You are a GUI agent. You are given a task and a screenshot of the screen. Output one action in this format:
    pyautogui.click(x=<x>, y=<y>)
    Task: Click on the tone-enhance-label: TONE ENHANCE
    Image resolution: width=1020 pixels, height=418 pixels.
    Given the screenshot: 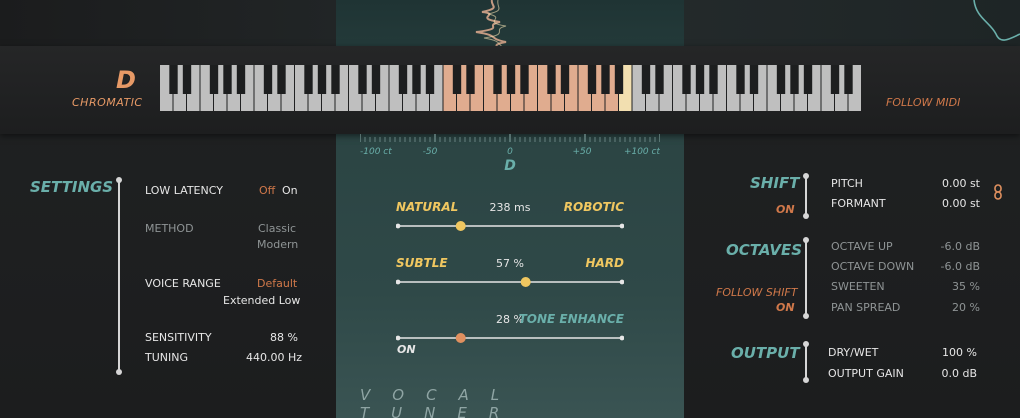 What is the action you would take?
    pyautogui.click(x=571, y=319)
    